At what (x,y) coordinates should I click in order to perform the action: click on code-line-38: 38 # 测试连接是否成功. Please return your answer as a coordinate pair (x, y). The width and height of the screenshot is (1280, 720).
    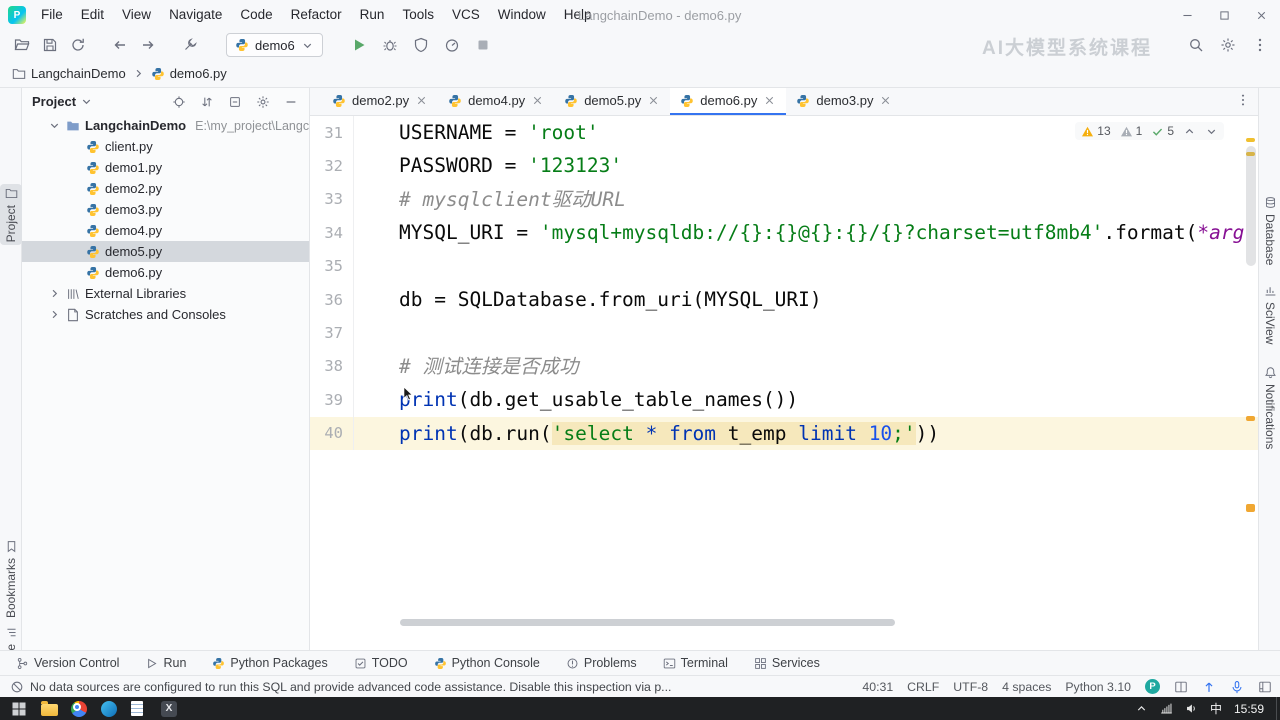
    Looking at the image, I should click on (784, 366).